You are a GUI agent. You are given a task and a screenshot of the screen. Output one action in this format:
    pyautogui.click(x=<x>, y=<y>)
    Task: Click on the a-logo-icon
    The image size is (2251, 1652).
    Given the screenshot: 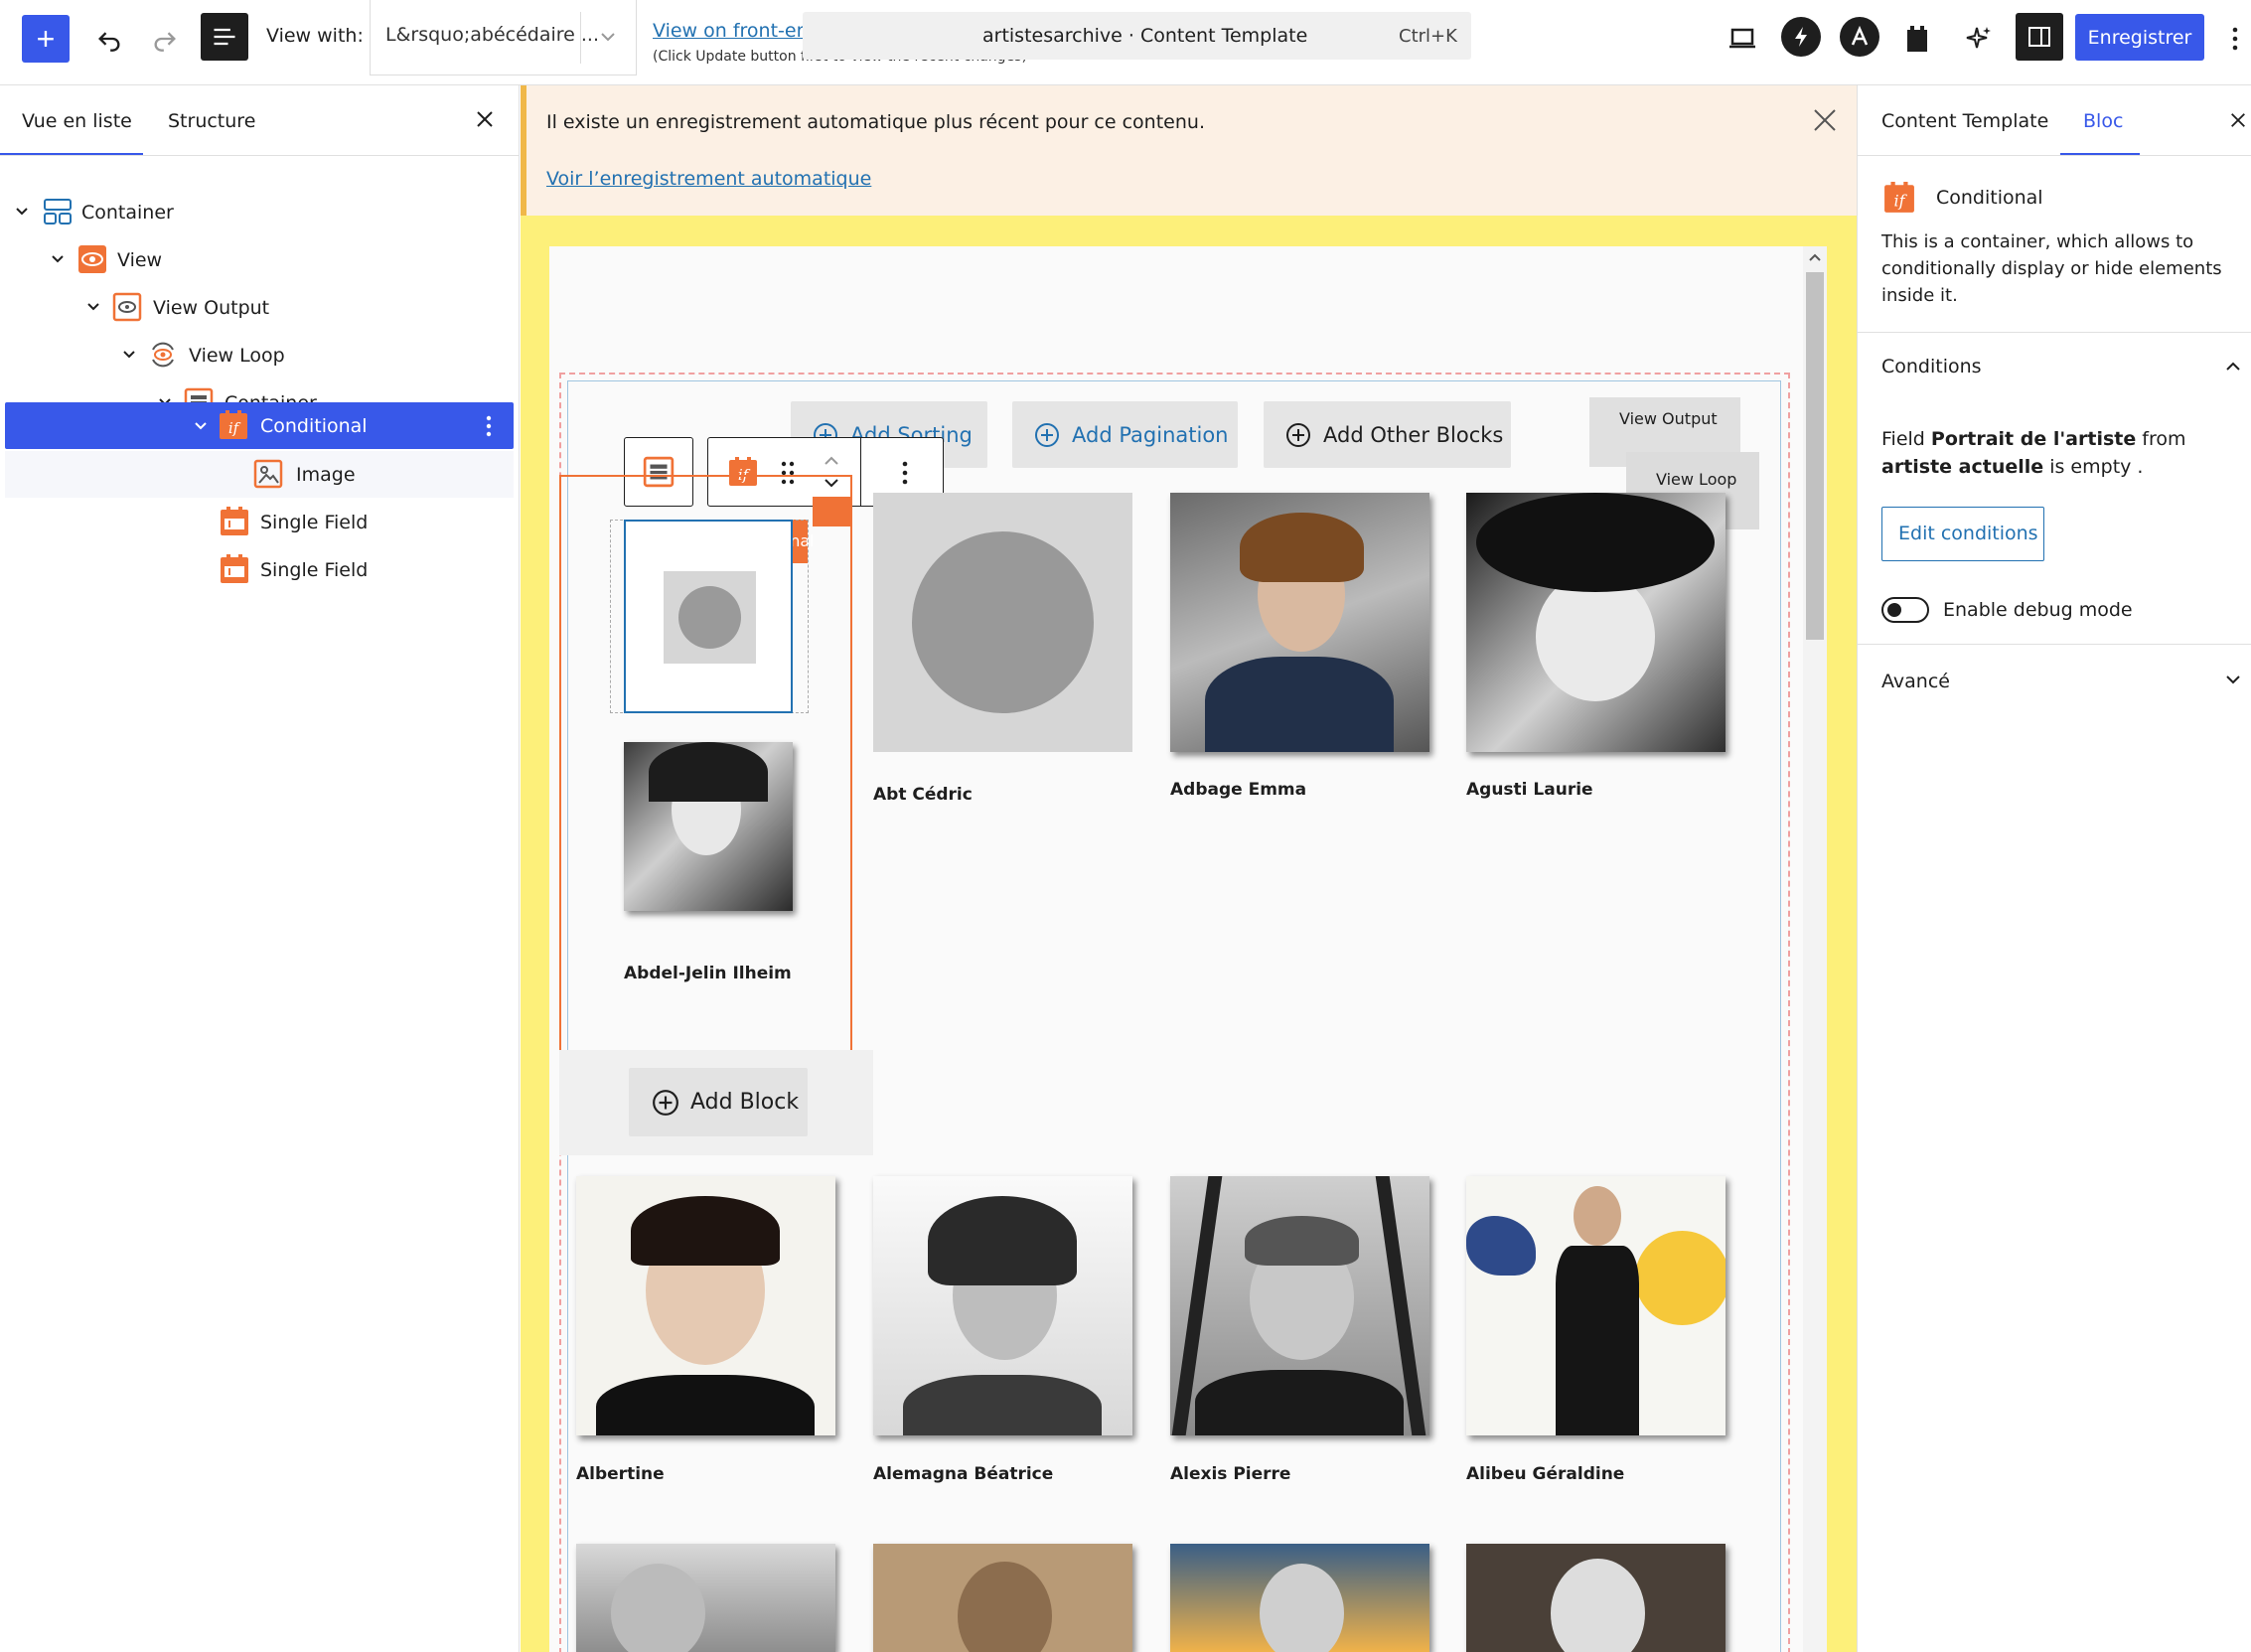 What is the action you would take?
    pyautogui.click(x=1860, y=36)
    